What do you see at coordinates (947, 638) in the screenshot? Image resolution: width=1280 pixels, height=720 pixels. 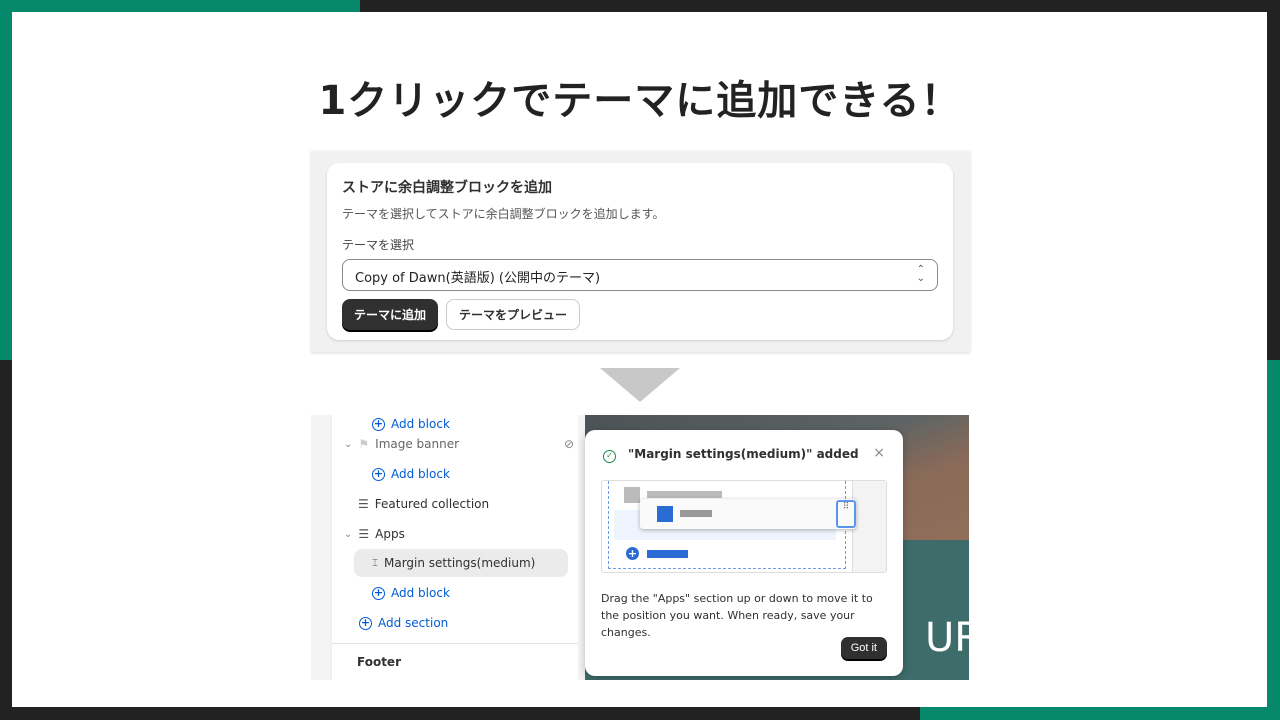 I see `preview-heading: UR` at bounding box center [947, 638].